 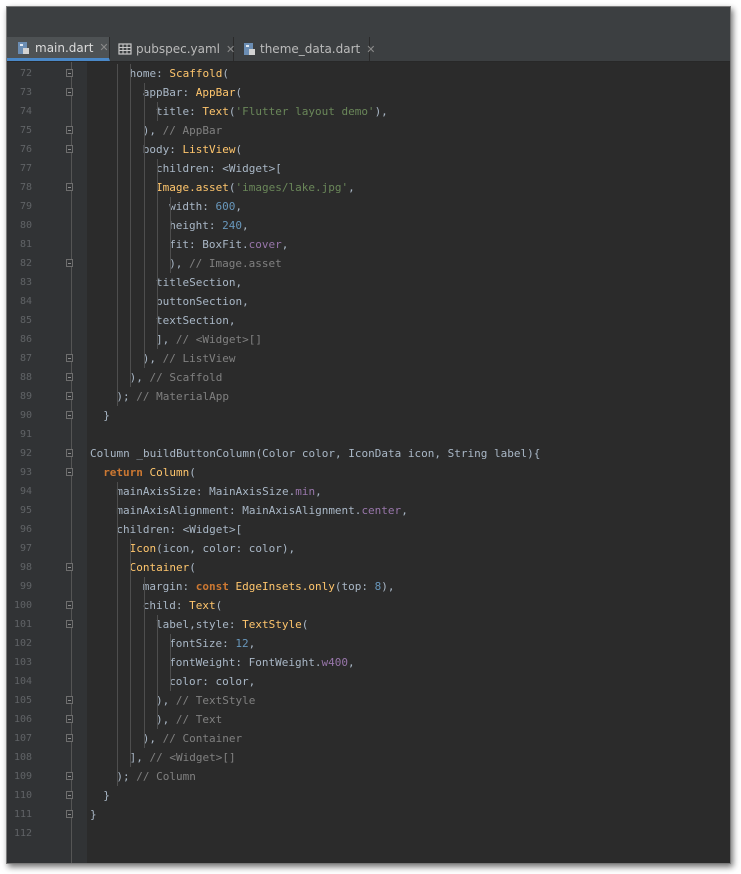 I want to click on code-line: 112, so click(x=368, y=833).